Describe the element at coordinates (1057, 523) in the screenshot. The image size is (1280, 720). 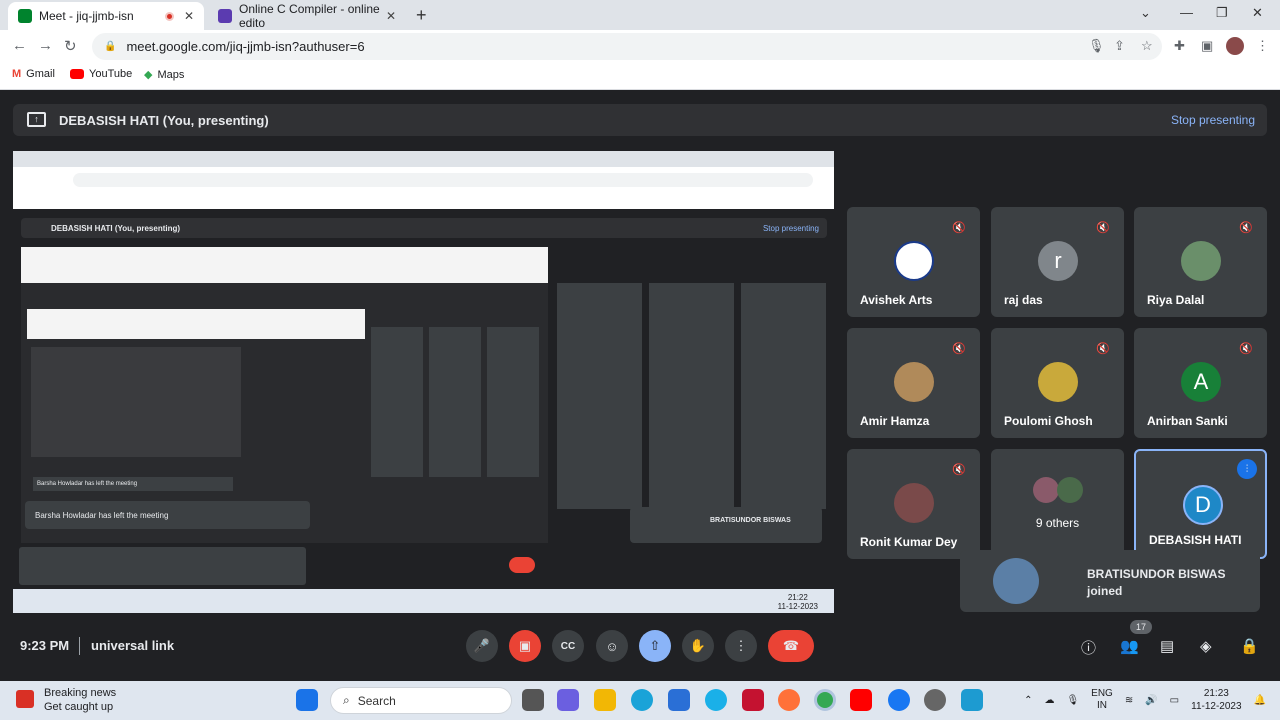
I see `participant-name: 9 others` at that location.